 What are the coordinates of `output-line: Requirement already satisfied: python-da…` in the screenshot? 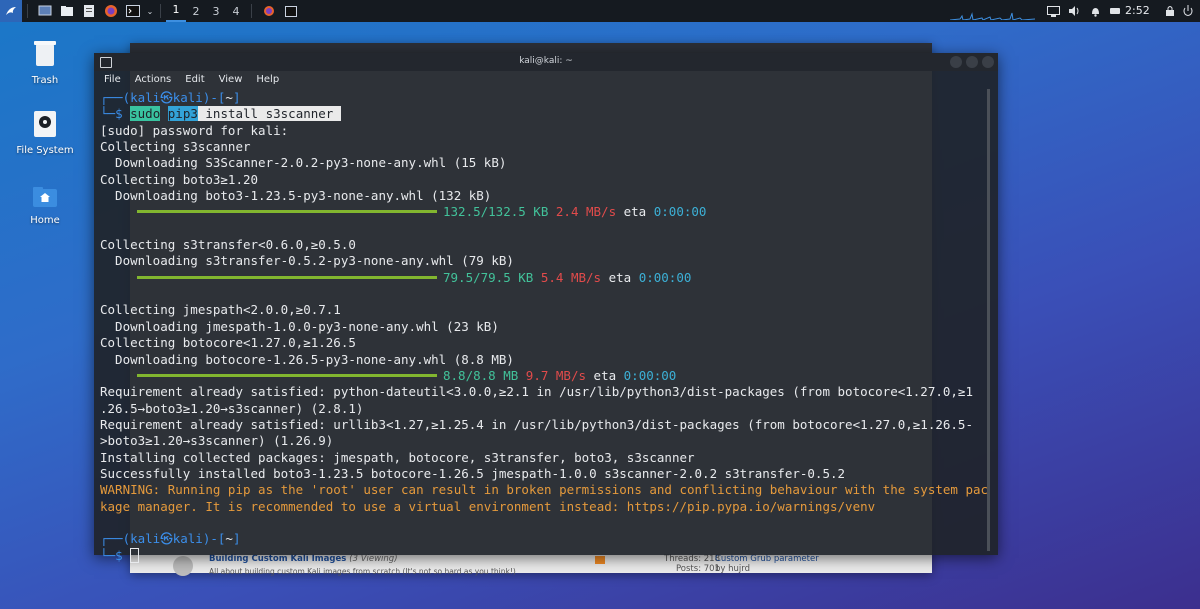 It's located at (536, 392).